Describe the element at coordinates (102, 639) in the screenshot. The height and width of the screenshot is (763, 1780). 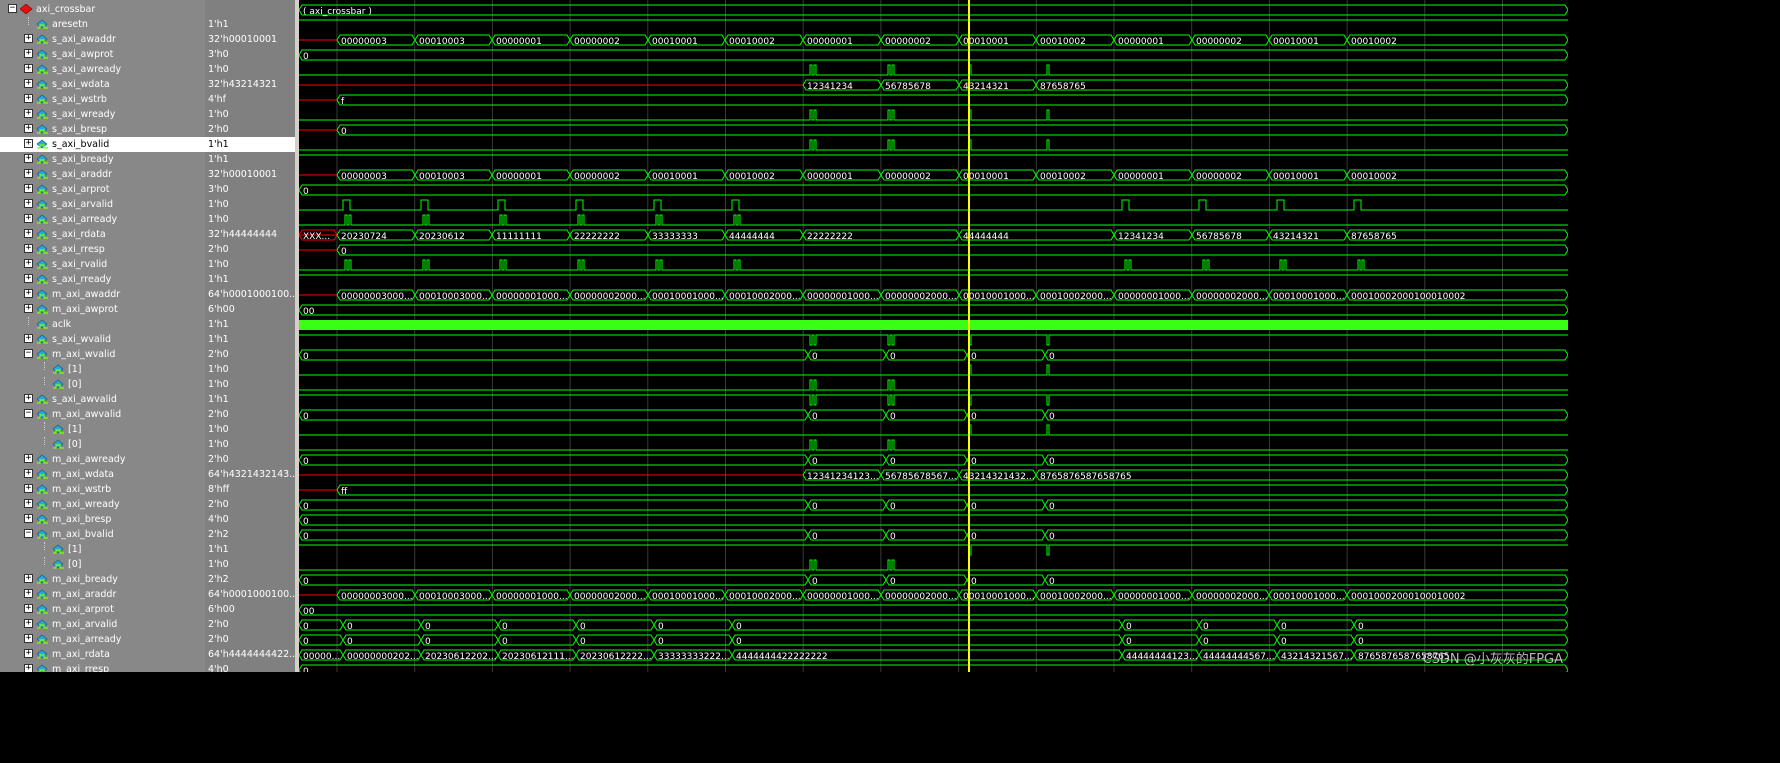
I see `signal-row: + m_axi_arready` at that location.